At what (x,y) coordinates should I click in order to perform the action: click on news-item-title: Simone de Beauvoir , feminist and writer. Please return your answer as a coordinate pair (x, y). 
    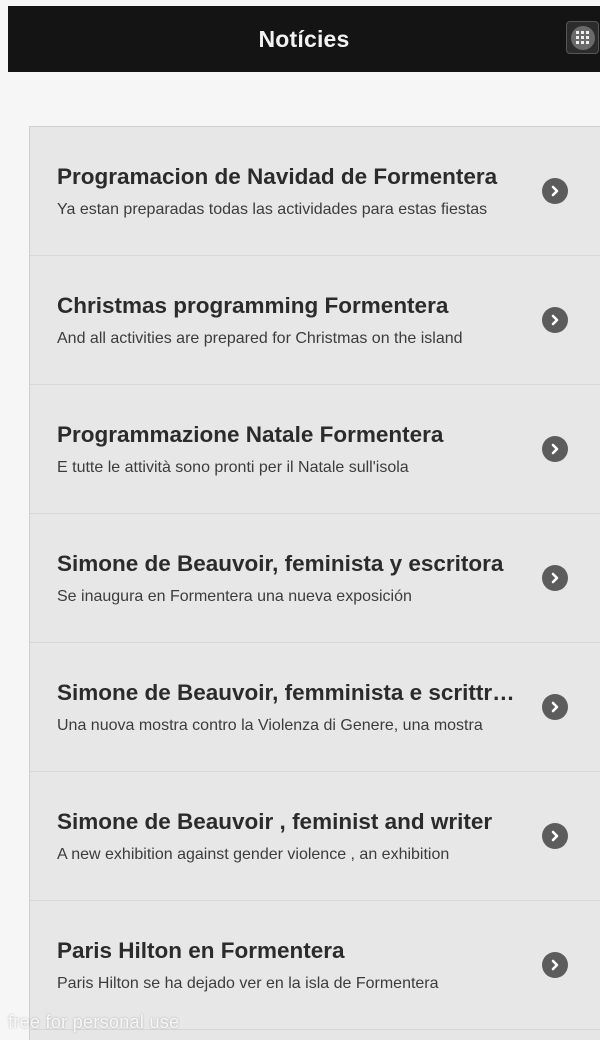
    Looking at the image, I should click on (275, 821).